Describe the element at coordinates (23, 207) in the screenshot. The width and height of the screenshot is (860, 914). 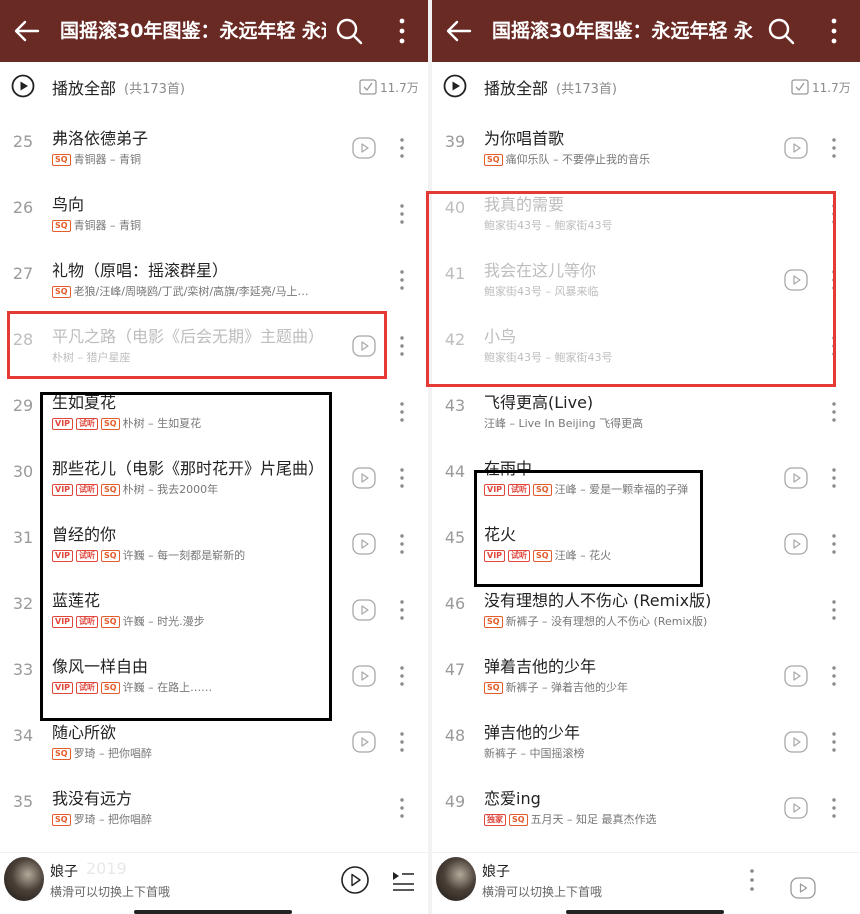
I see `song-index: 26` at that location.